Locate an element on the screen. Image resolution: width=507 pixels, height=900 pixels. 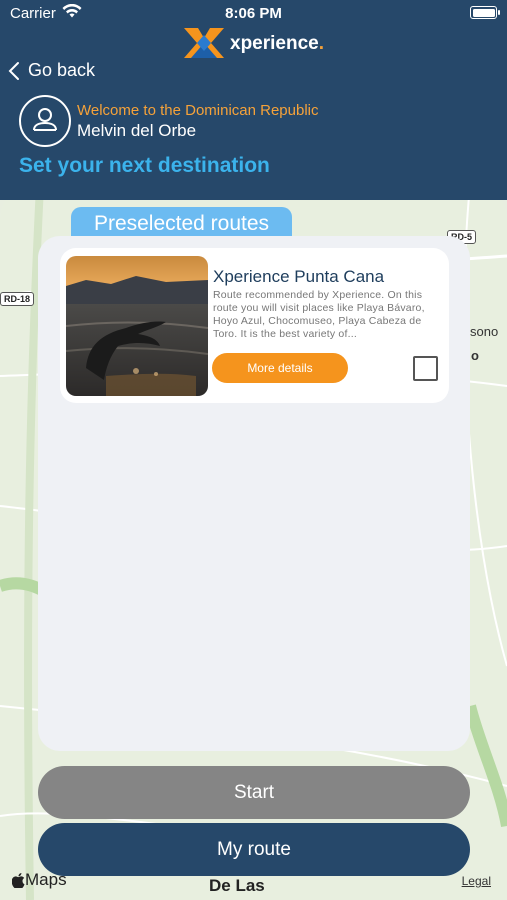
map-city-label: De Las is located at coordinates (237, 885).